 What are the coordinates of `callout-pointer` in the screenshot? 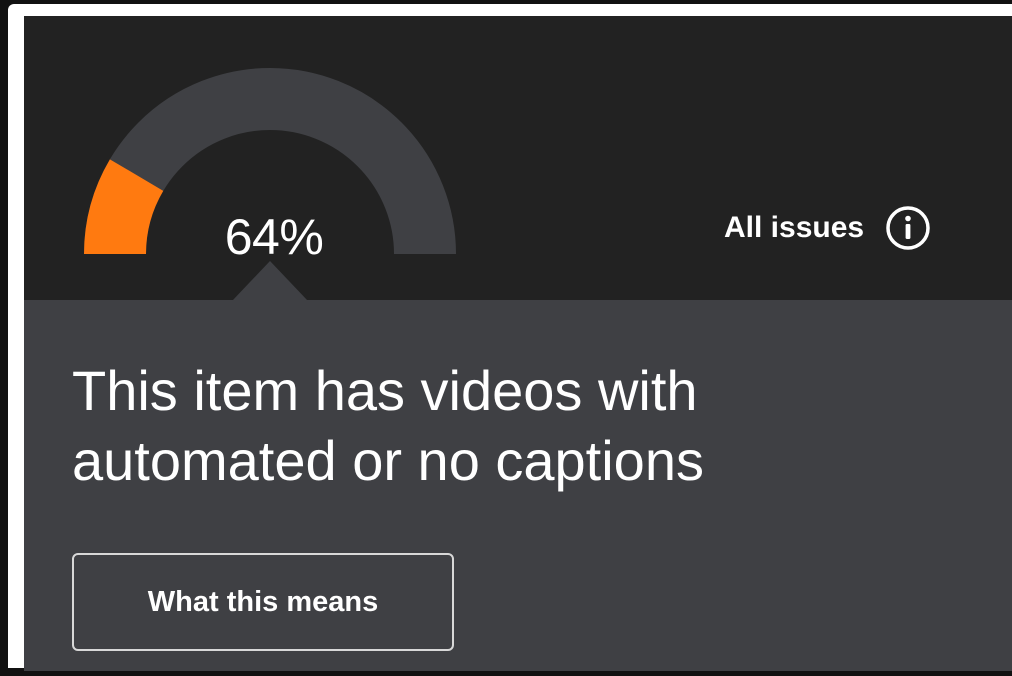 It's located at (270, 281).